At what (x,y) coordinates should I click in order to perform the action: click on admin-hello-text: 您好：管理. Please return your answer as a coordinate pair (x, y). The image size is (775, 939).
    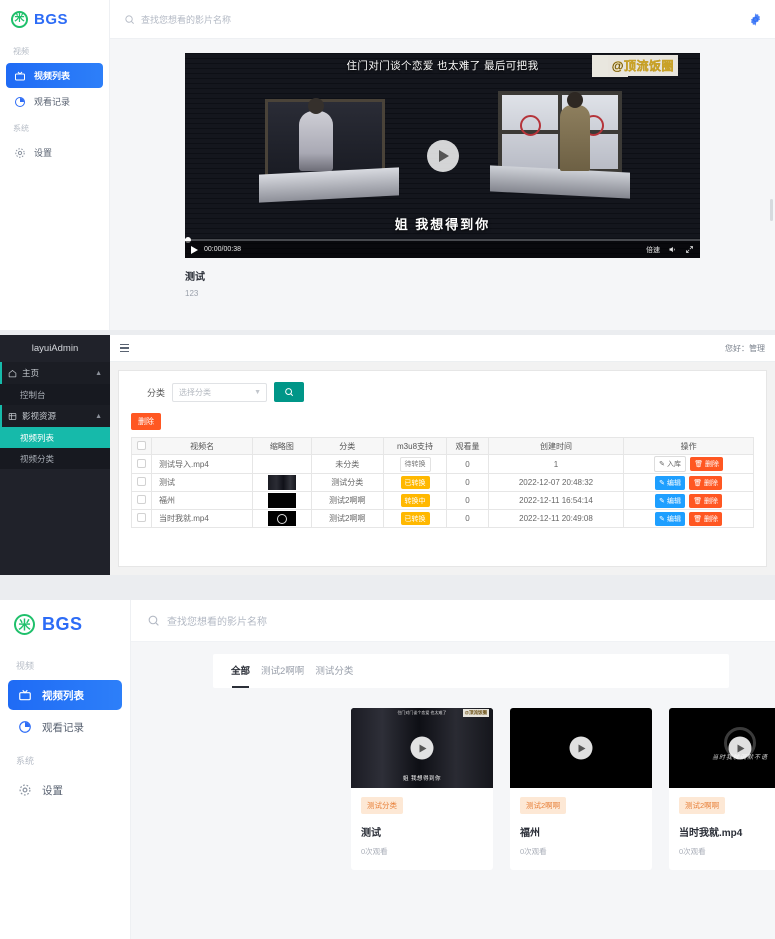
    Looking at the image, I should click on (745, 348).